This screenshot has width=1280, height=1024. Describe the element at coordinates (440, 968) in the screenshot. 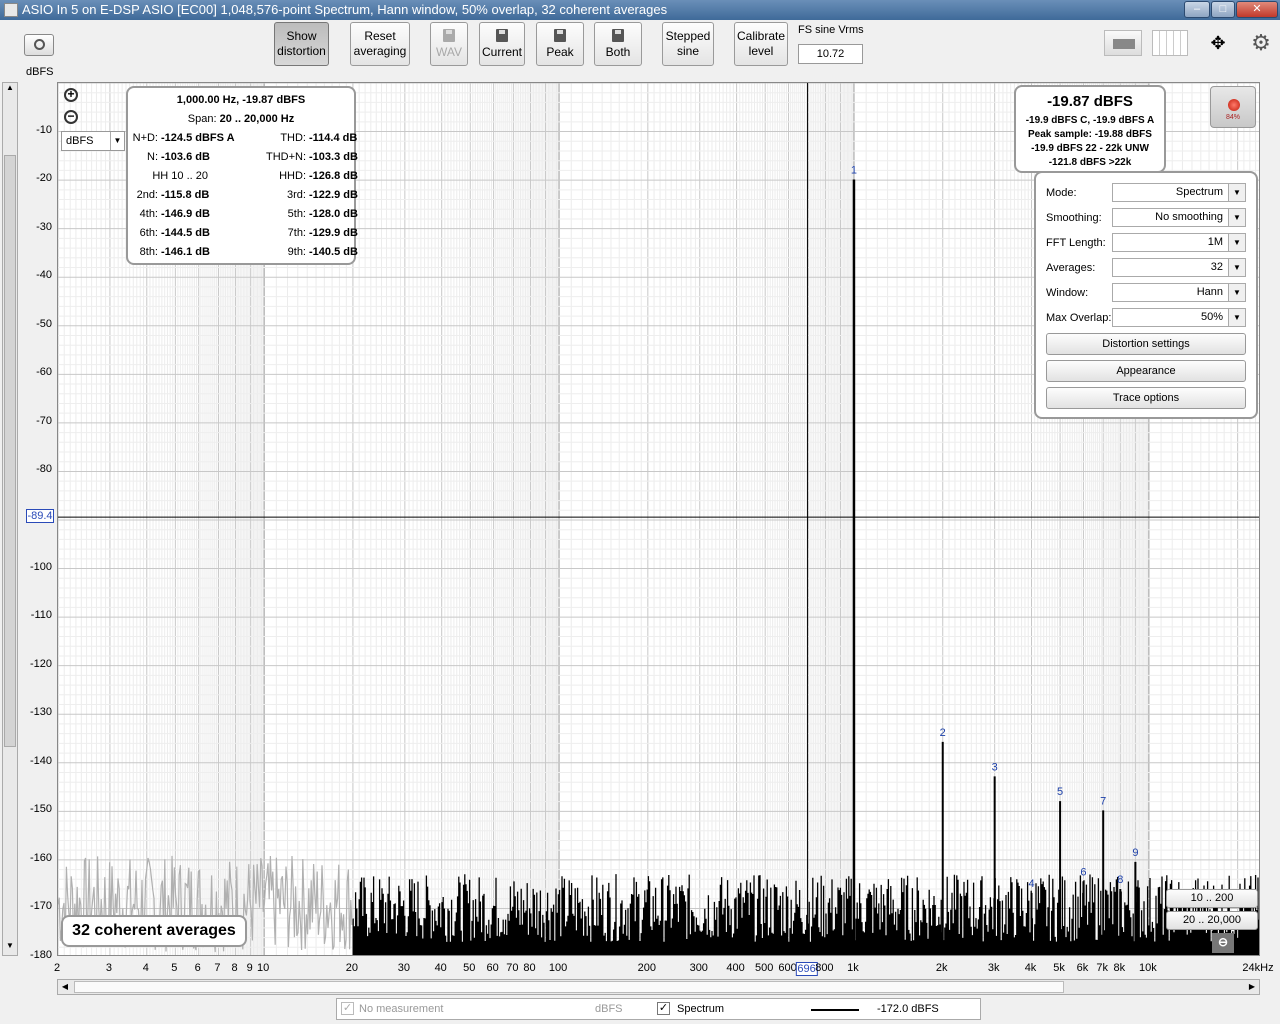

I see `x-tick-label: 40` at that location.